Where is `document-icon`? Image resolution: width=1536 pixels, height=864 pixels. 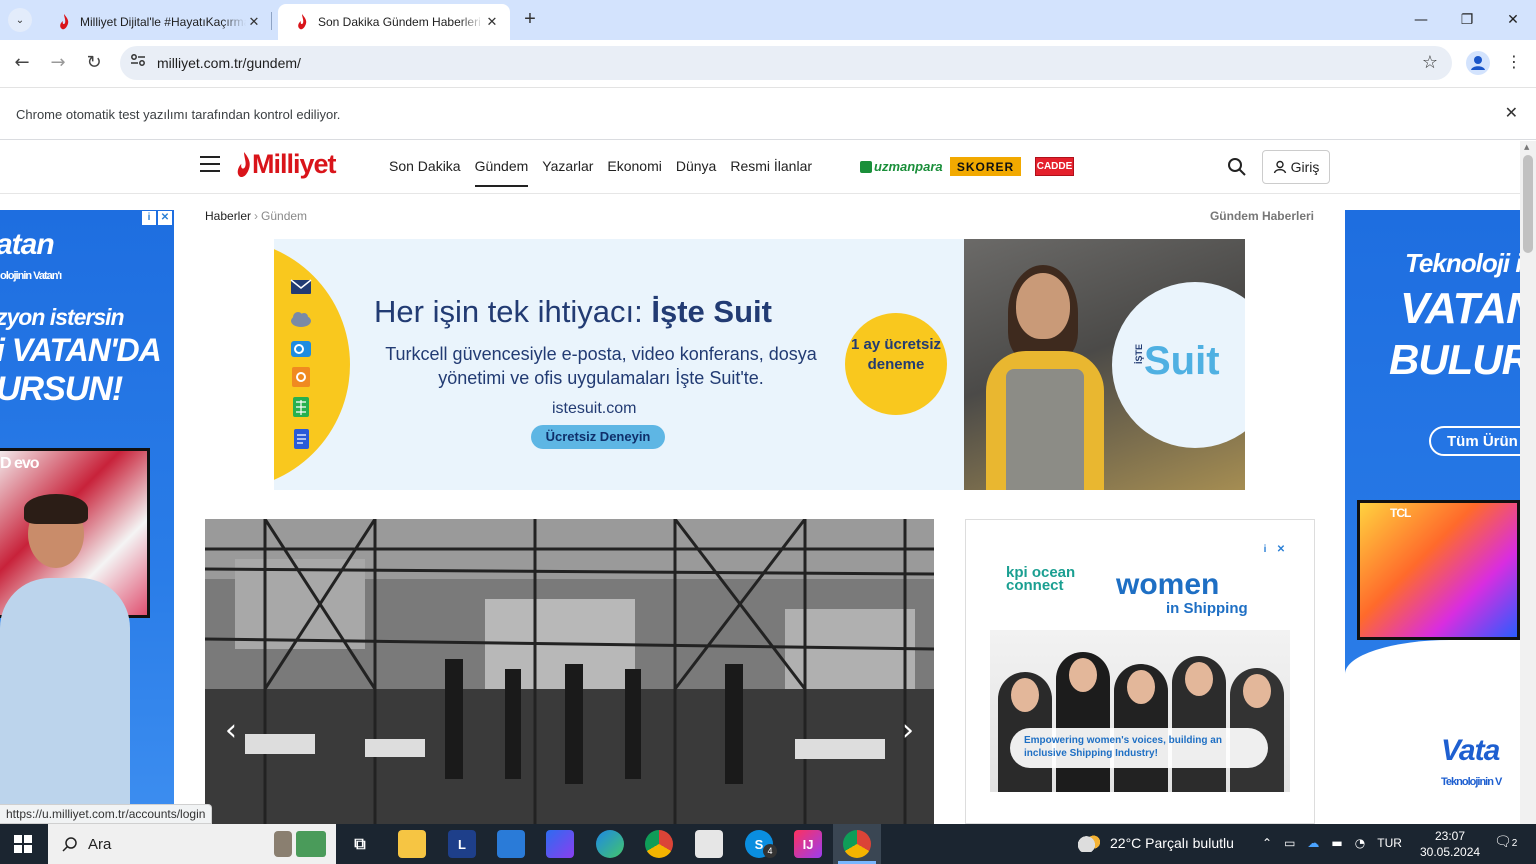
document-icon is located at coordinates (301, 439).